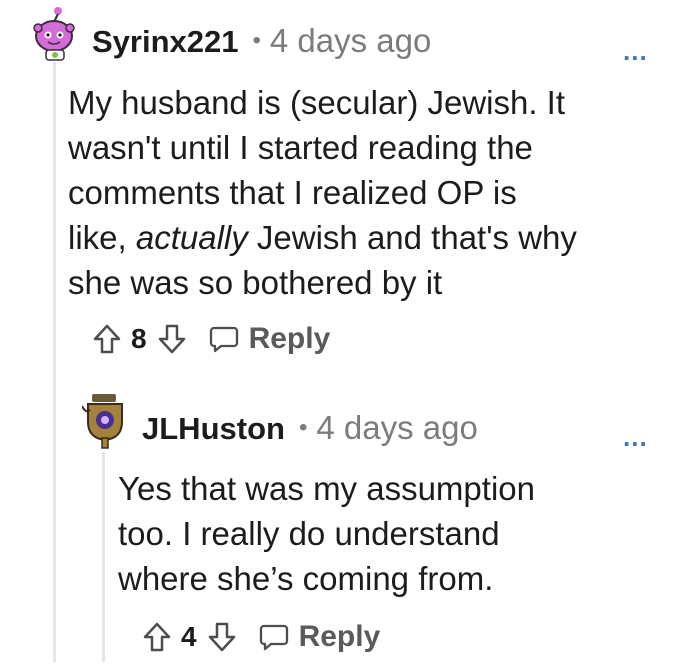  I want to click on vote-count: 8, so click(139, 338).